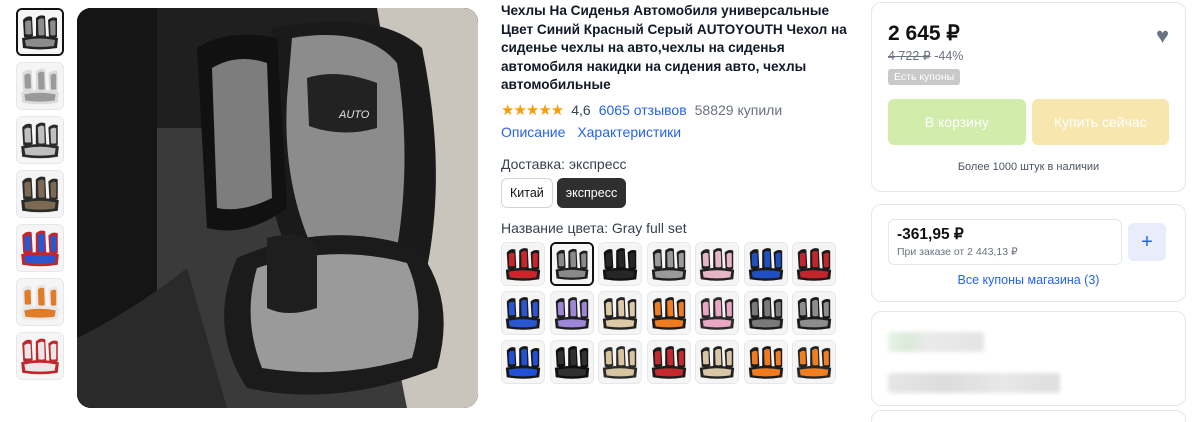  What do you see at coordinates (1028, 122) in the screenshot?
I see `action-buttons: В корзину Купить сейчас` at bounding box center [1028, 122].